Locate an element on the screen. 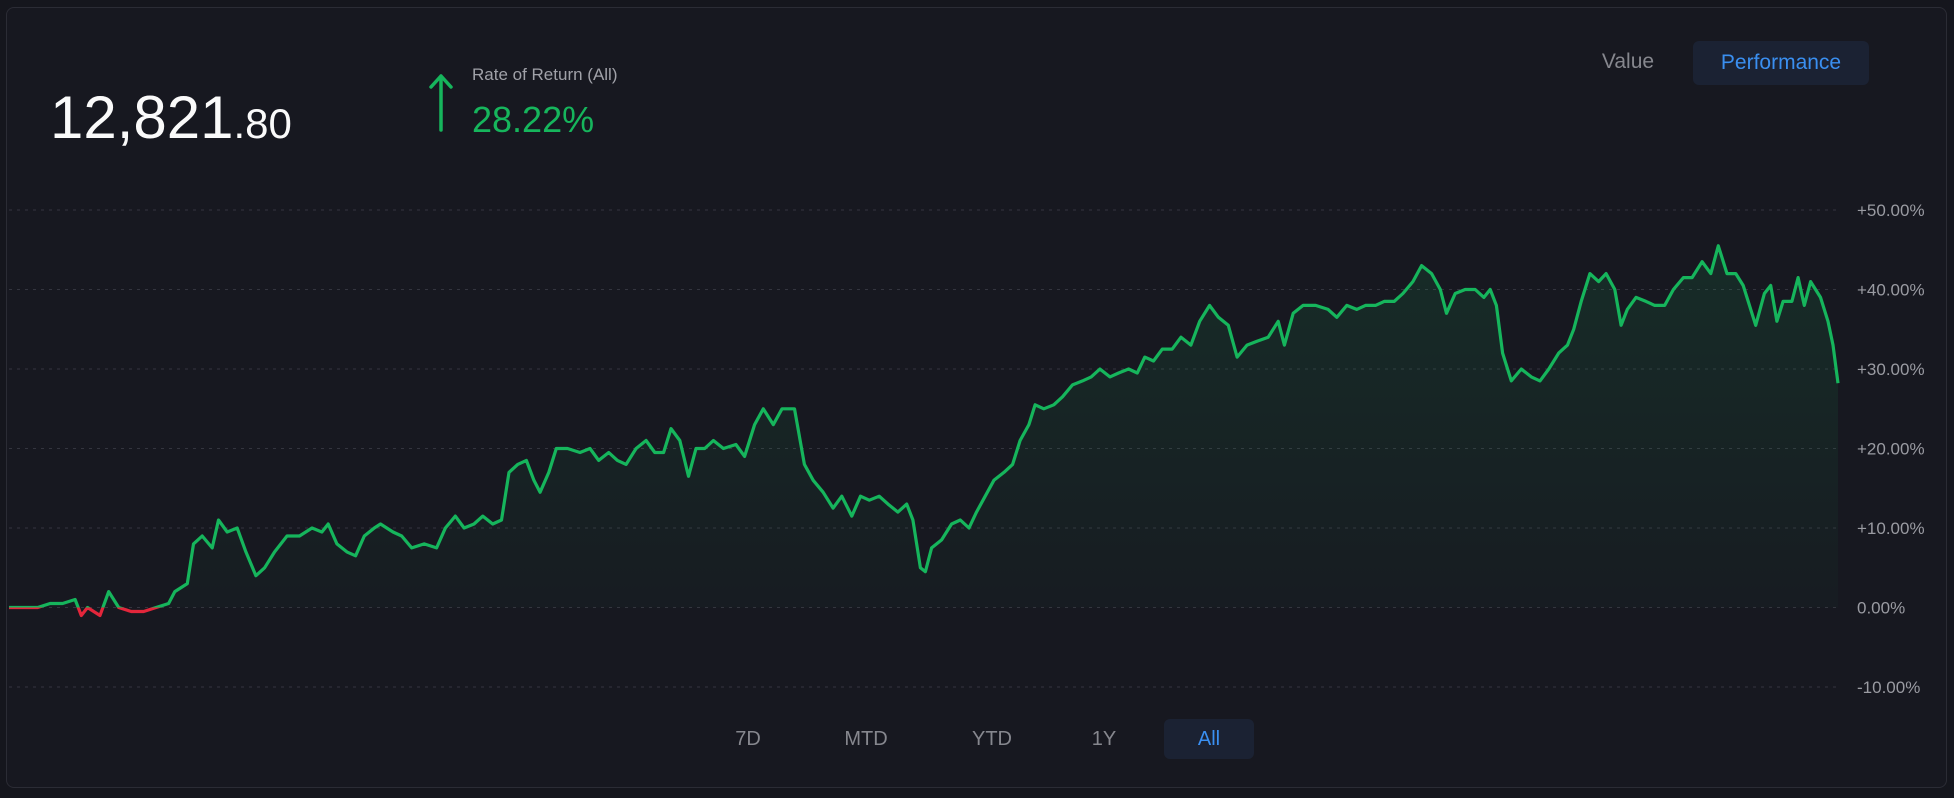  range-7d-button: 7D is located at coordinates (748, 739).